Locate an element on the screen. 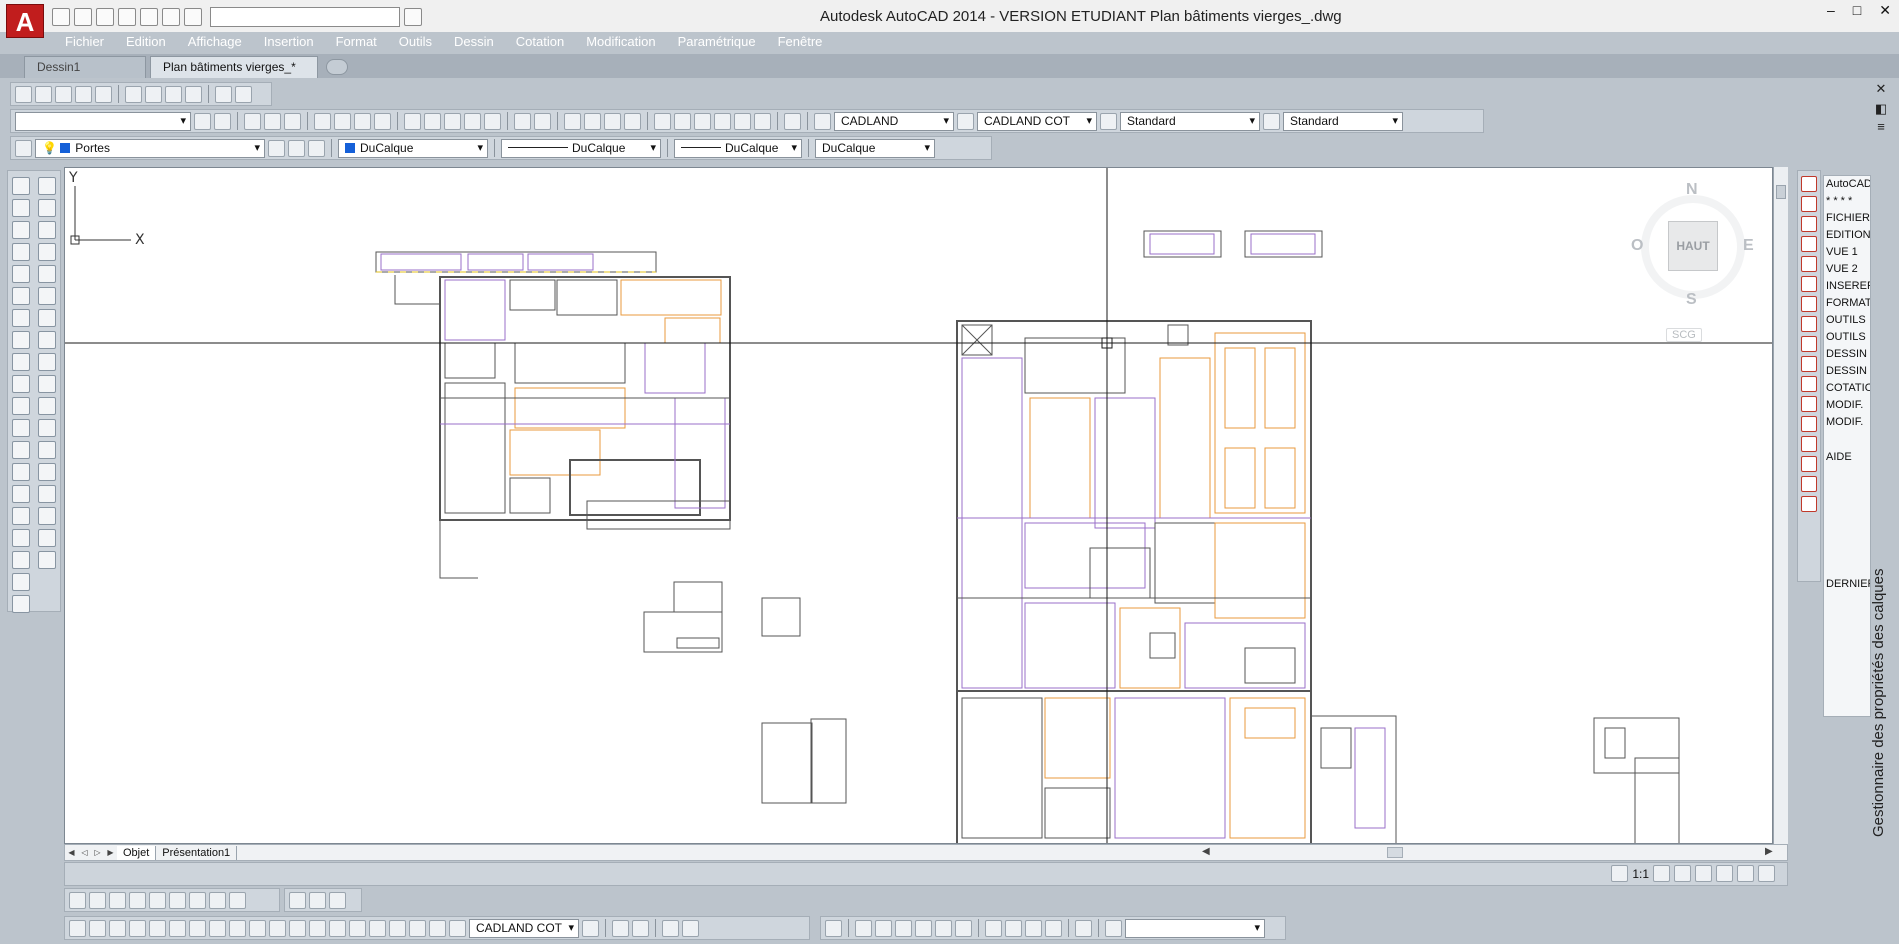  next-layout-arrow-icon: ▷ is located at coordinates (97, 852).